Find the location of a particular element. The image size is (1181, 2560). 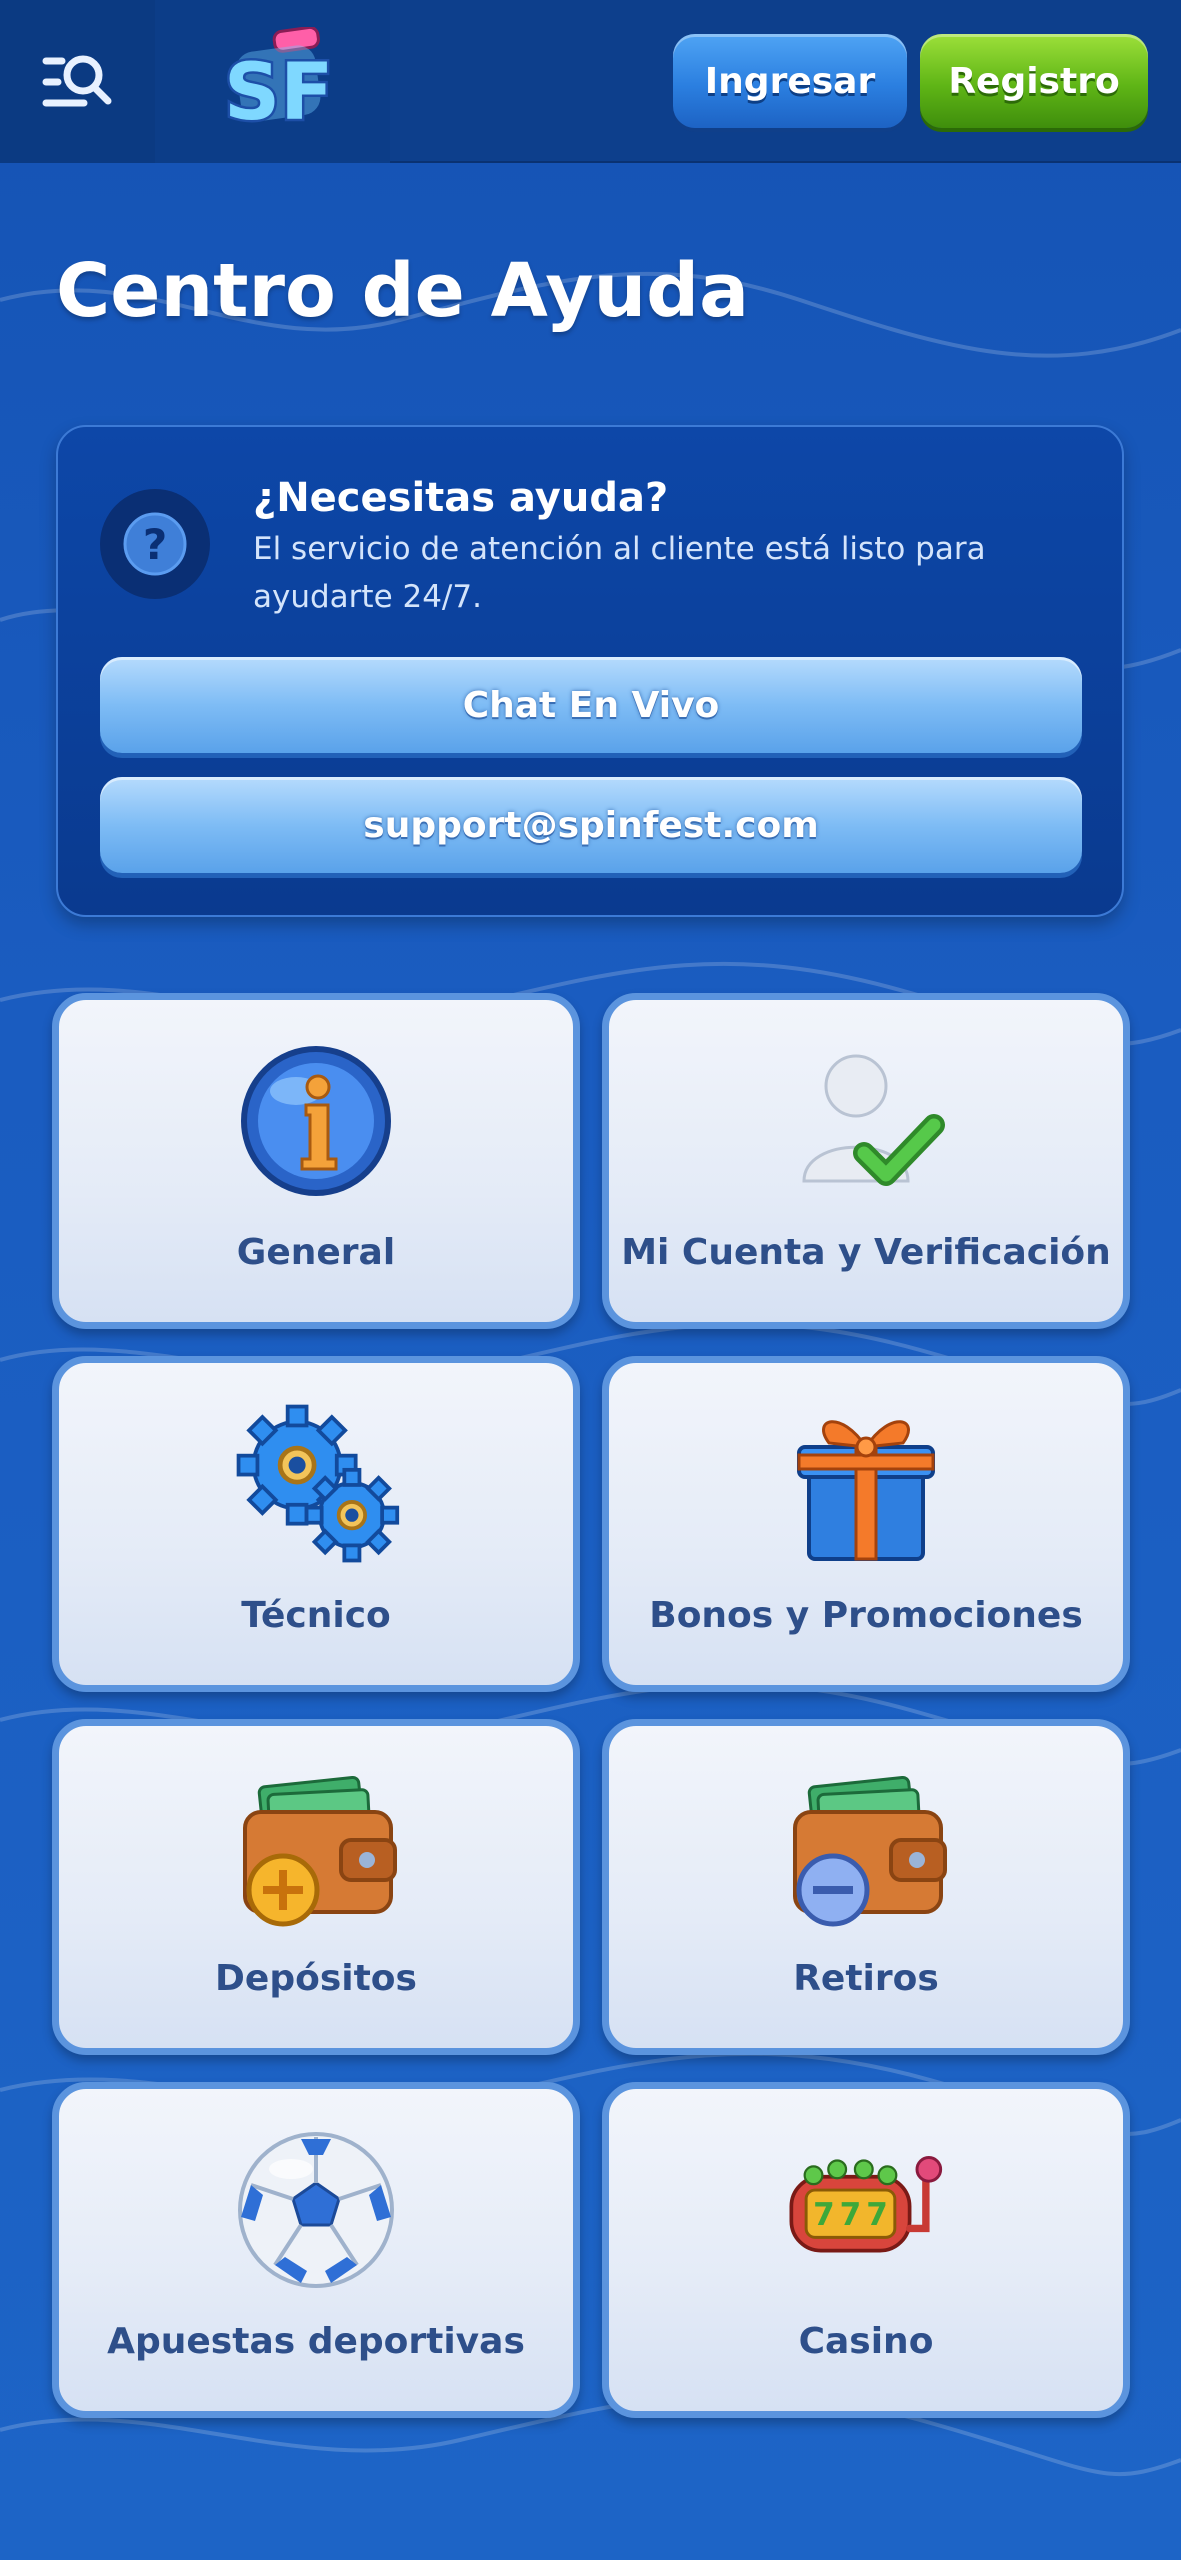

category-bonuses-promotions: Bonos y Promociones is located at coordinates (866, 1524).